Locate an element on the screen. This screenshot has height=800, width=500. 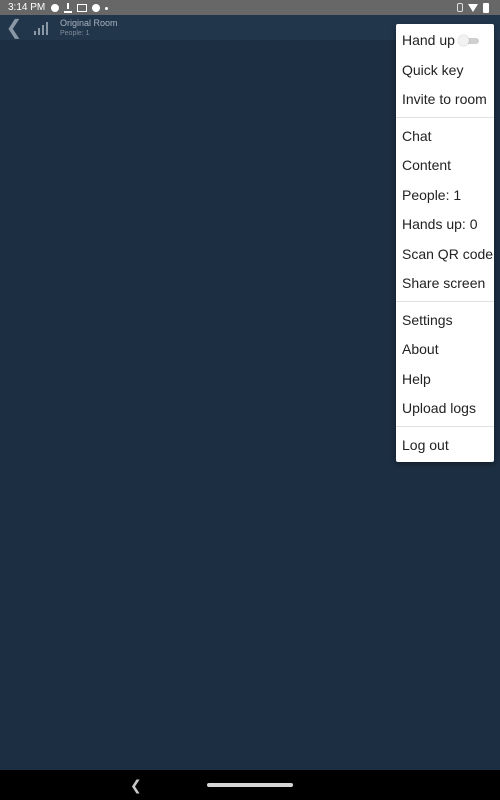
download-icon is located at coordinates (68, 7).